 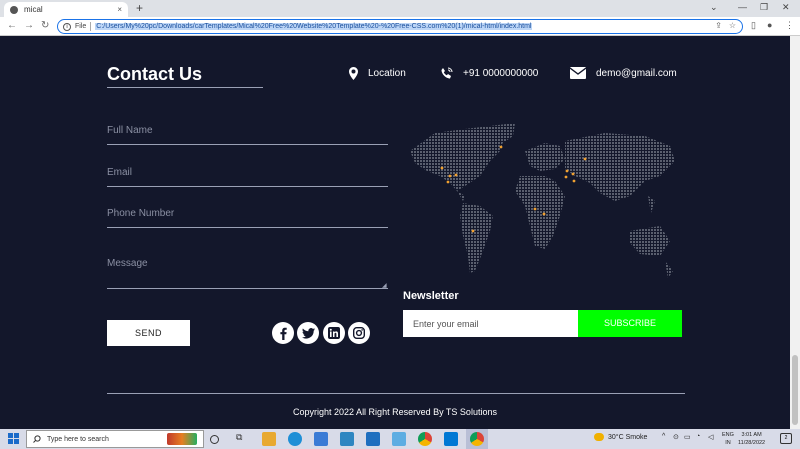 What do you see at coordinates (687, 437) in the screenshot?
I see `battery-icon: ▭` at bounding box center [687, 437].